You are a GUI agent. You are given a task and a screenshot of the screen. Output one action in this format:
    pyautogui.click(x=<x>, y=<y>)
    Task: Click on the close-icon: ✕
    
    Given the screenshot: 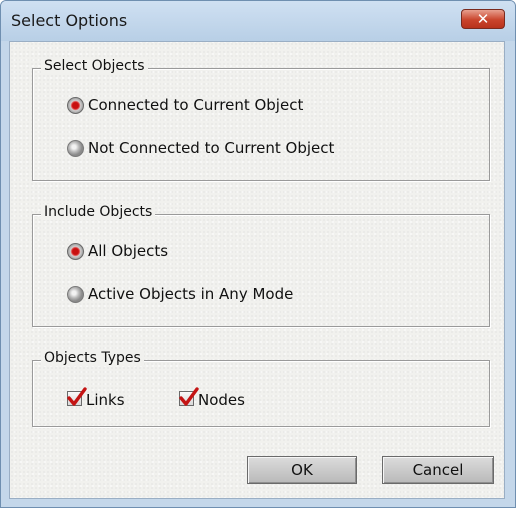 What is the action you would take?
    pyautogui.click(x=483, y=19)
    